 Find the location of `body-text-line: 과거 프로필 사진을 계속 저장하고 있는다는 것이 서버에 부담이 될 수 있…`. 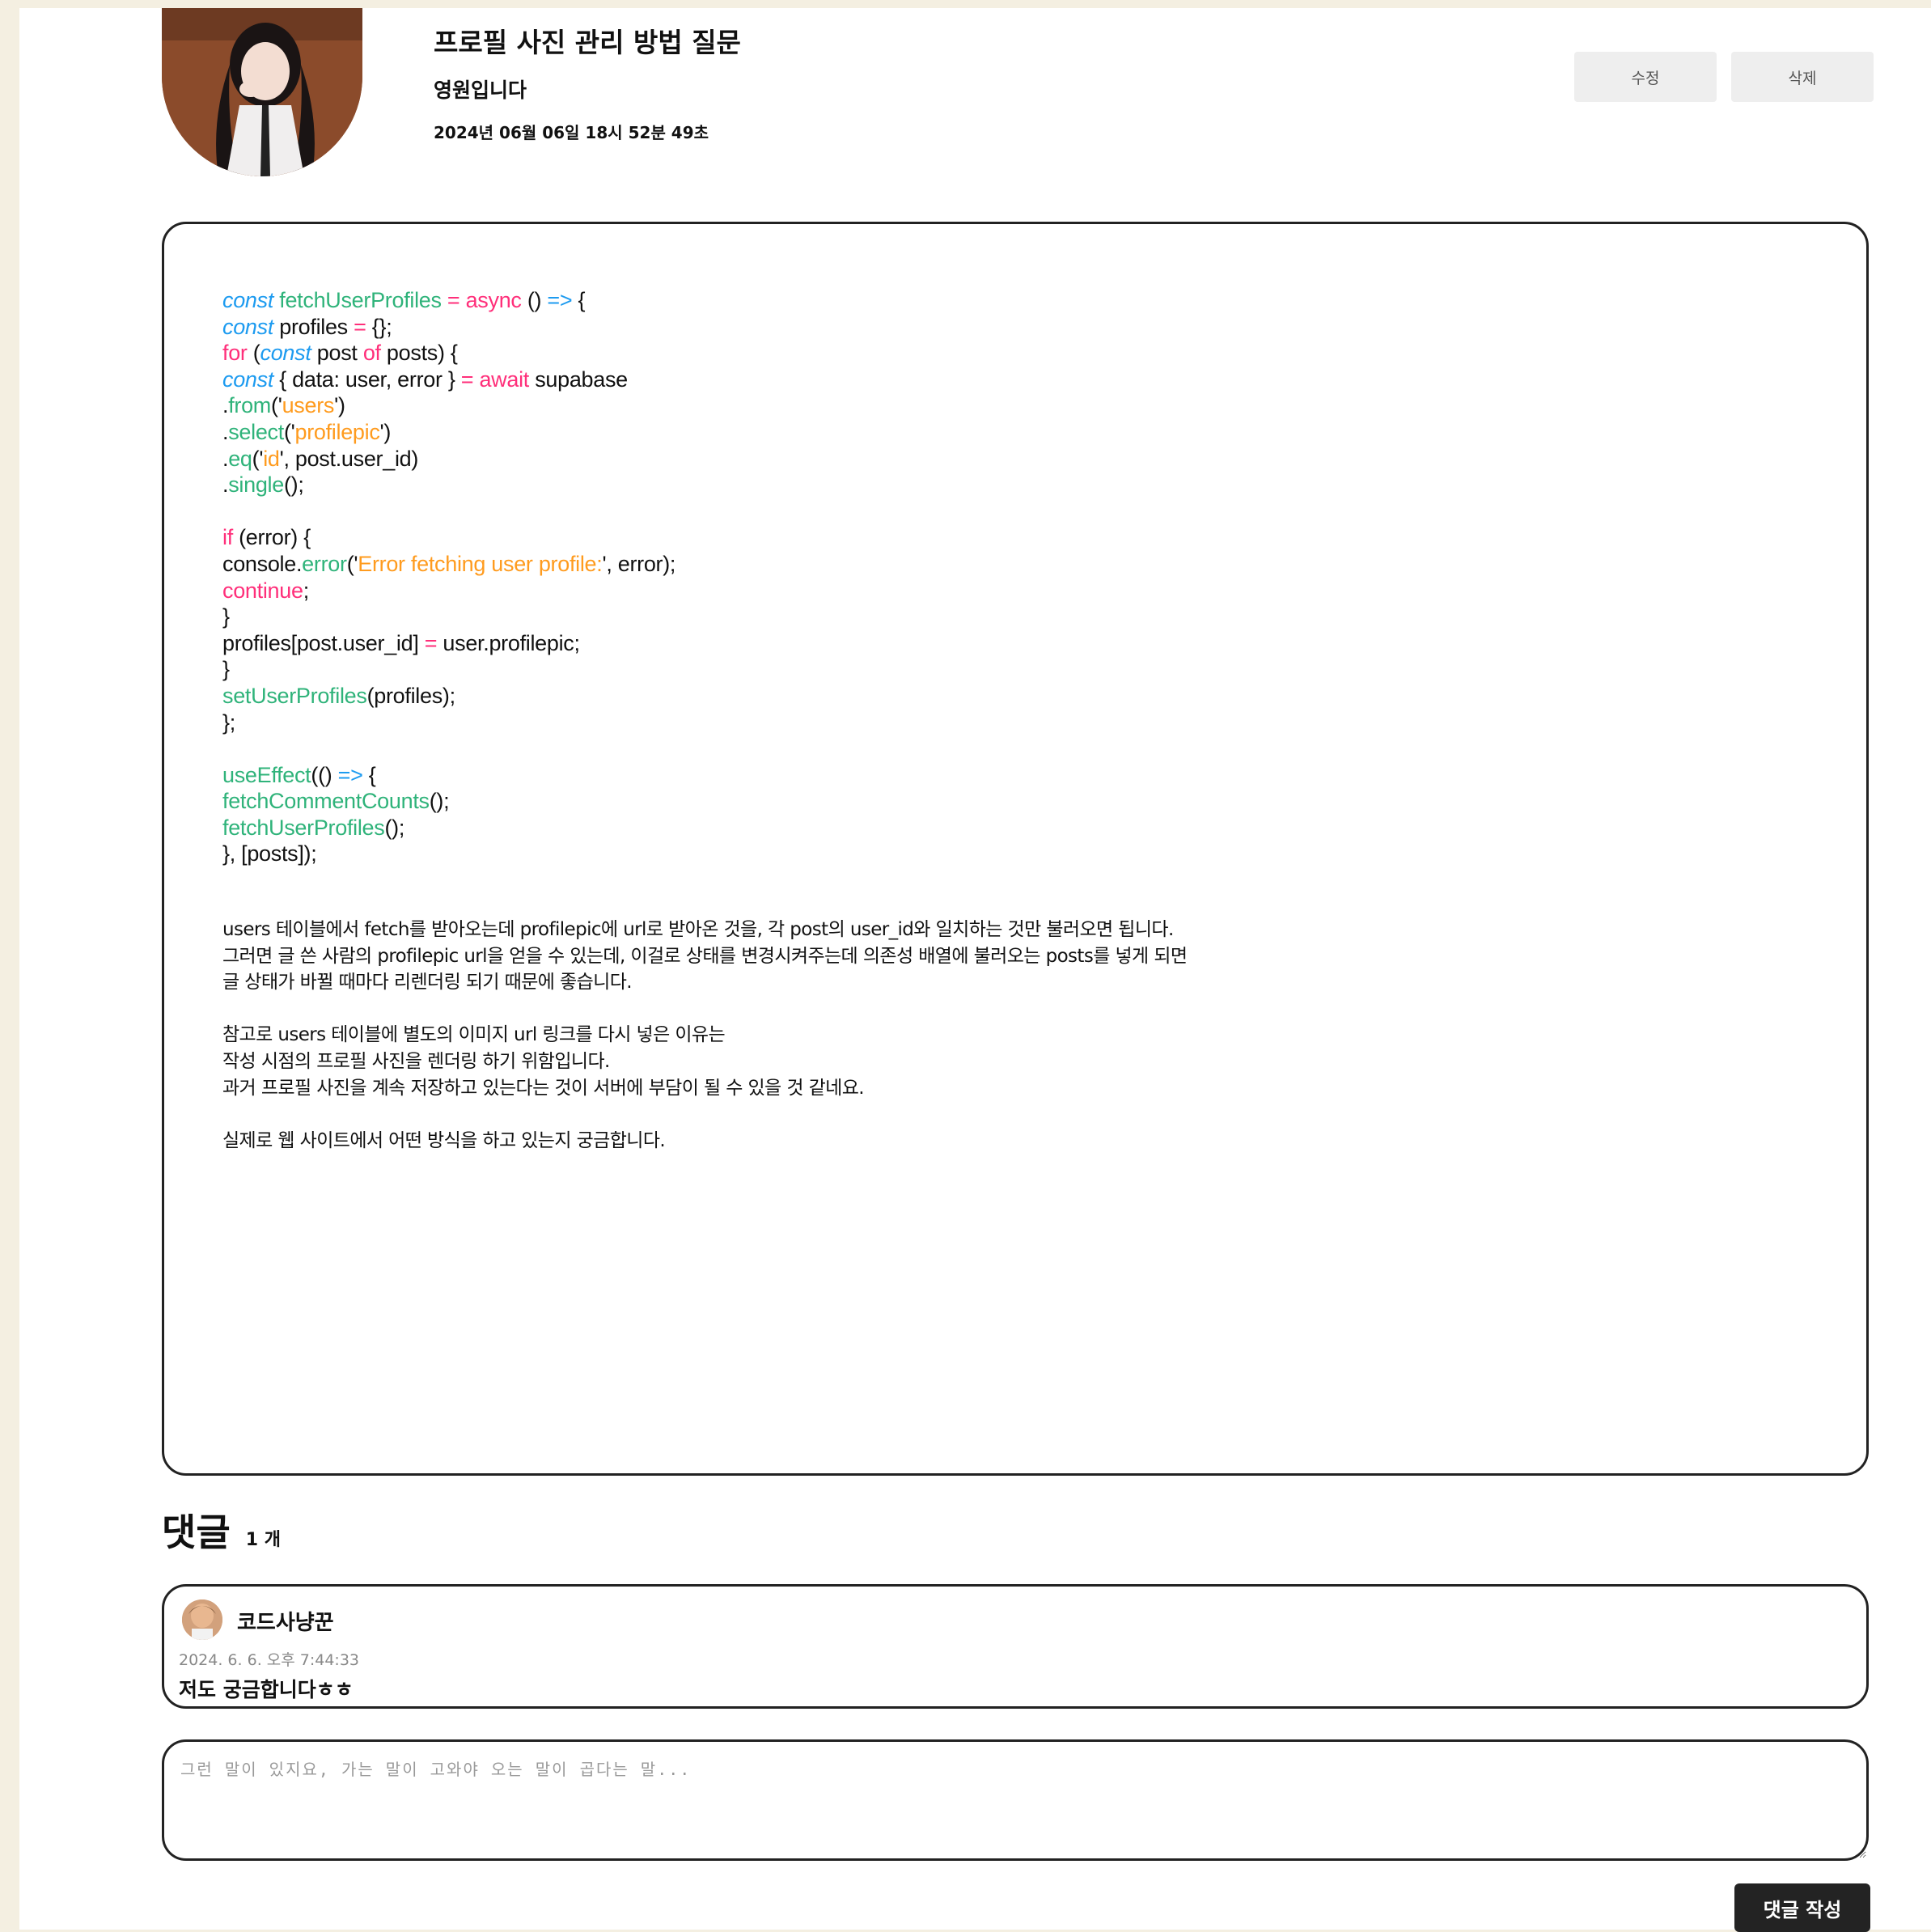

body-text-line: 과거 프로필 사진을 계속 저장하고 있는다는 것이 서버에 부담이 될 수 있… is located at coordinates (543, 1088).